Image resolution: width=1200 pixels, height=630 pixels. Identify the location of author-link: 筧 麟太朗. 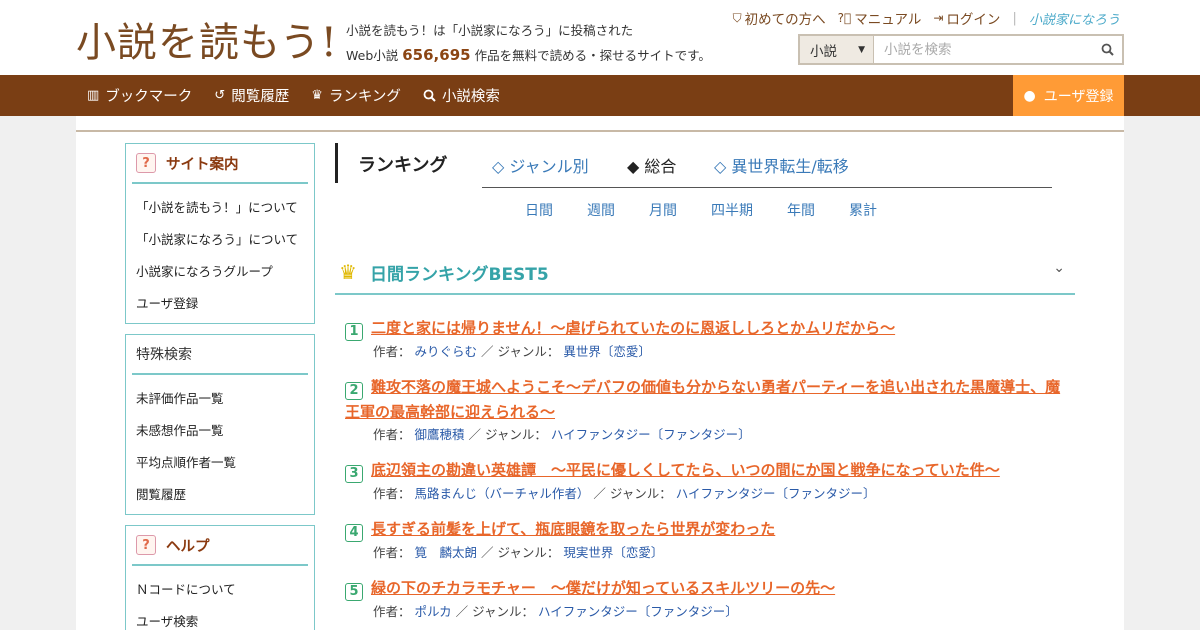
(446, 552).